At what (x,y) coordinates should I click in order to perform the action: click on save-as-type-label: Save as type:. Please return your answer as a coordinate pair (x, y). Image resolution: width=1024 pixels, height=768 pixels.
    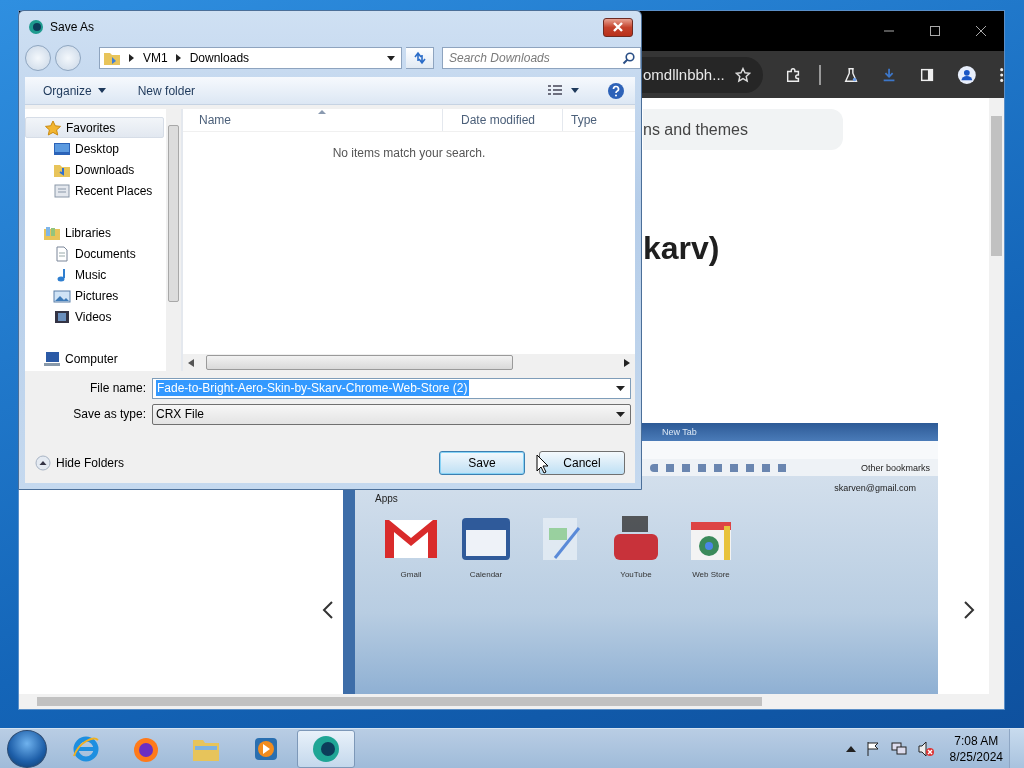
    Looking at the image, I should click on (109, 414).